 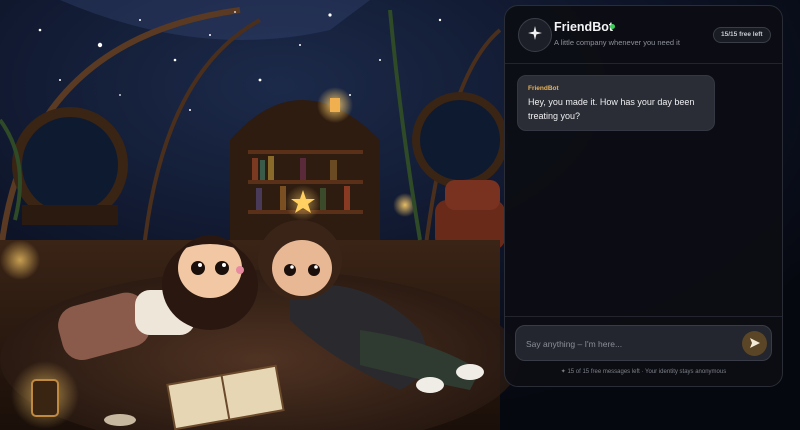 I want to click on send-button, so click(x=754, y=343).